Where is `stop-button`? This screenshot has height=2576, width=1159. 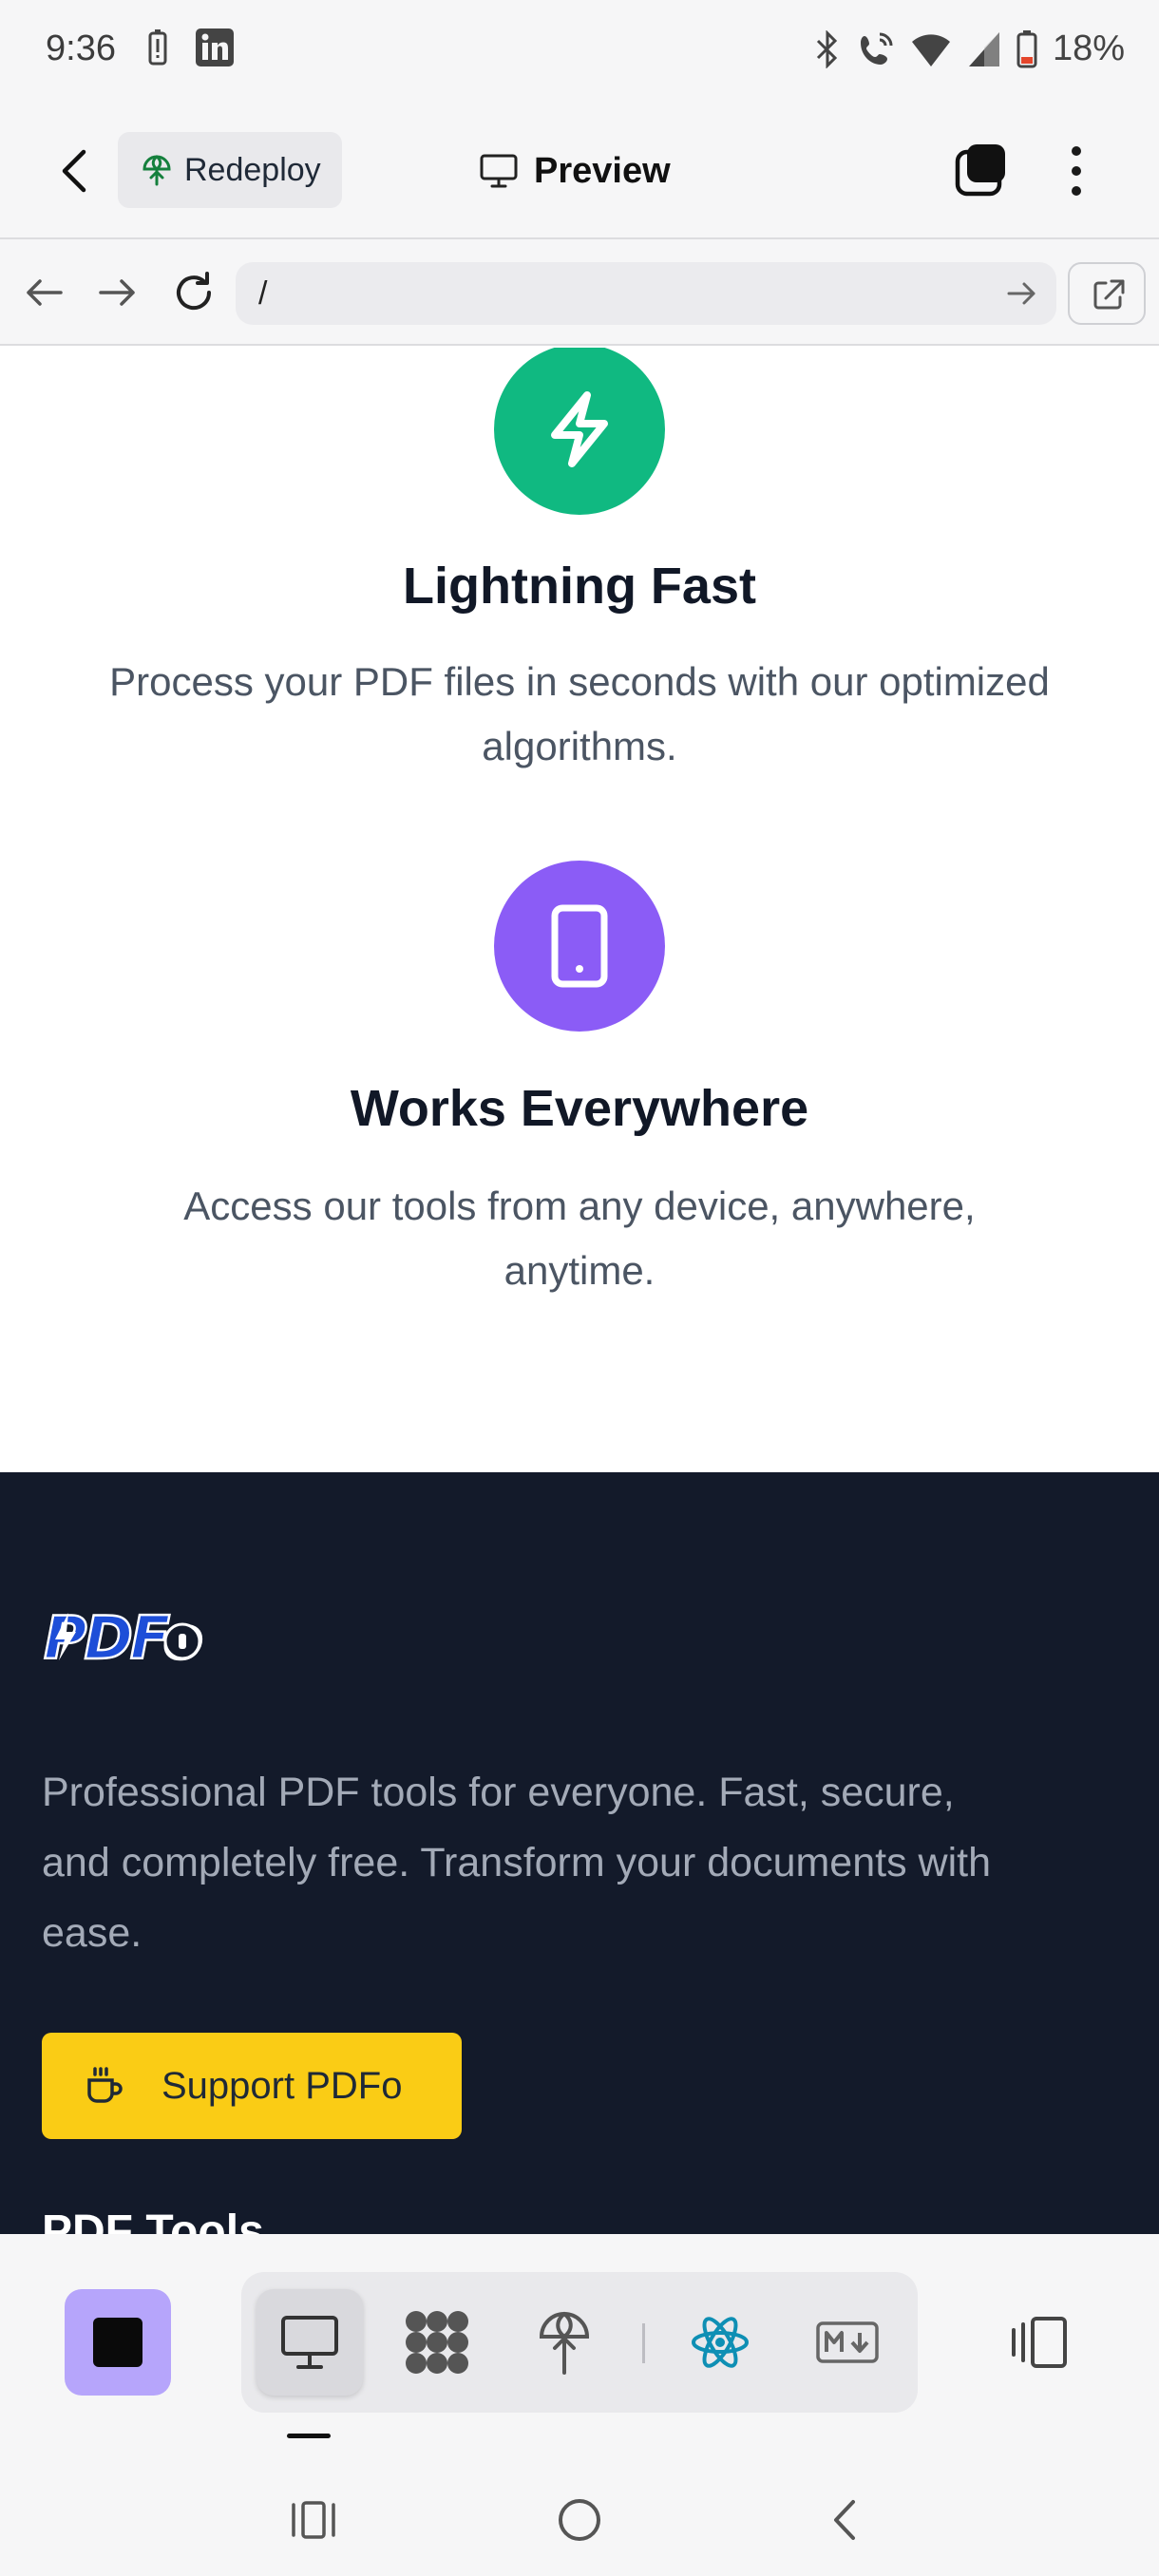 stop-button is located at coordinates (118, 2342).